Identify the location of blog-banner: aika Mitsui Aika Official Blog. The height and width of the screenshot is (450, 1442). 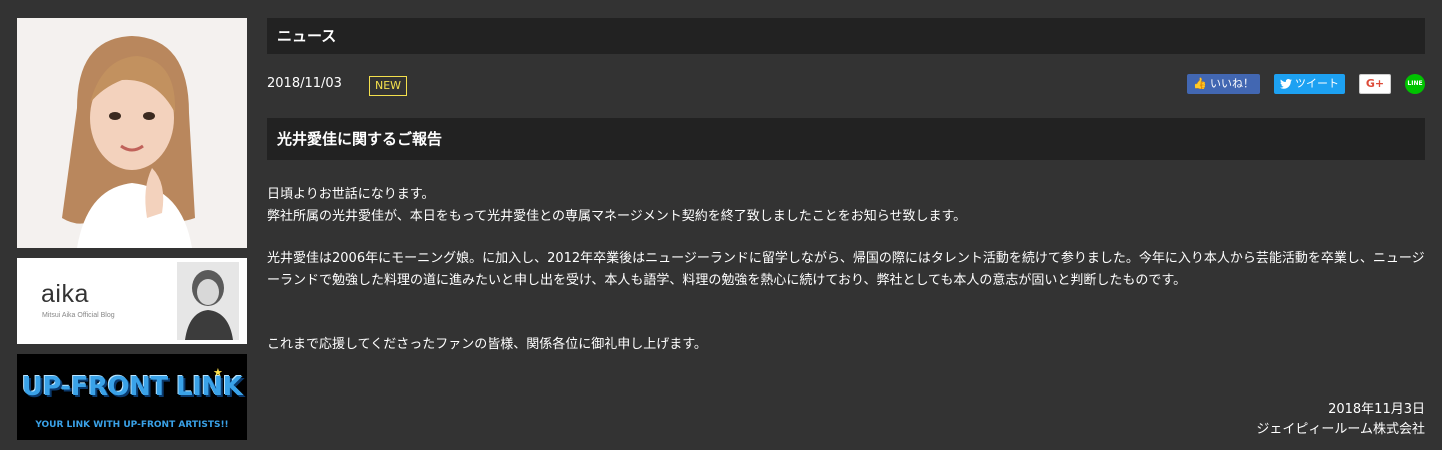
(132, 301).